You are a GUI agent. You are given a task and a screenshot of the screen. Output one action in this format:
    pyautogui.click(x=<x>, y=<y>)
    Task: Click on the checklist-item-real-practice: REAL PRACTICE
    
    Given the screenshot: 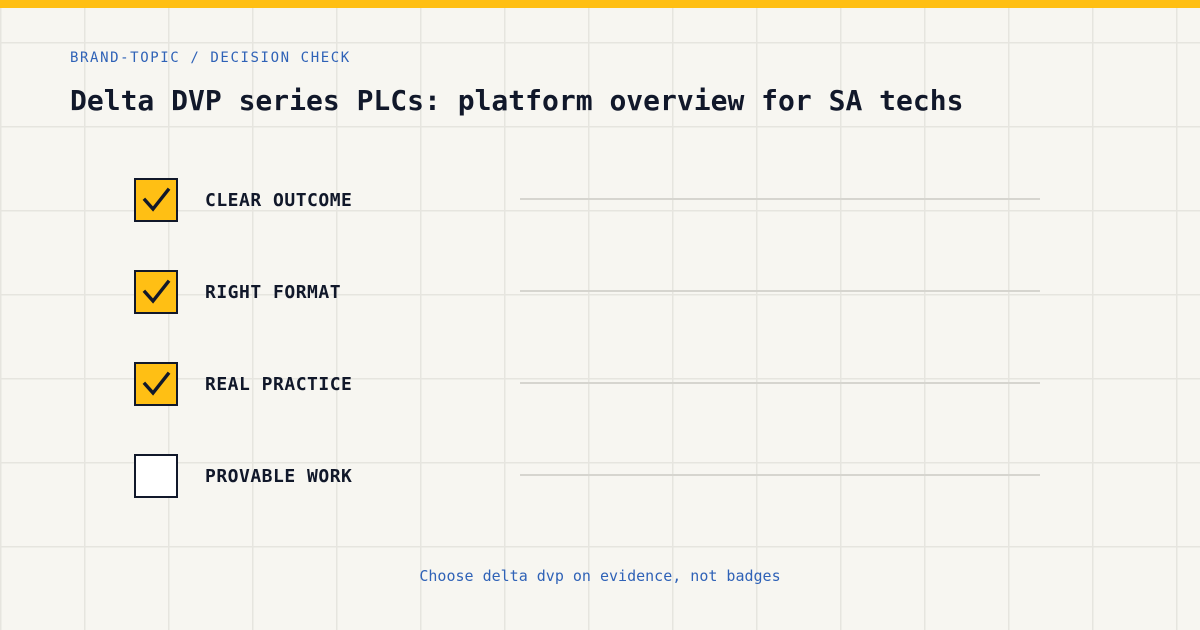 What is the action you would take?
    pyautogui.click(x=587, y=384)
    